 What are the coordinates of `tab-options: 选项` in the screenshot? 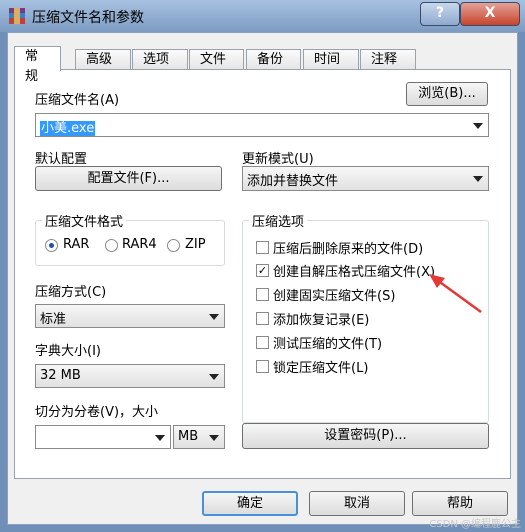 It's located at (160, 59).